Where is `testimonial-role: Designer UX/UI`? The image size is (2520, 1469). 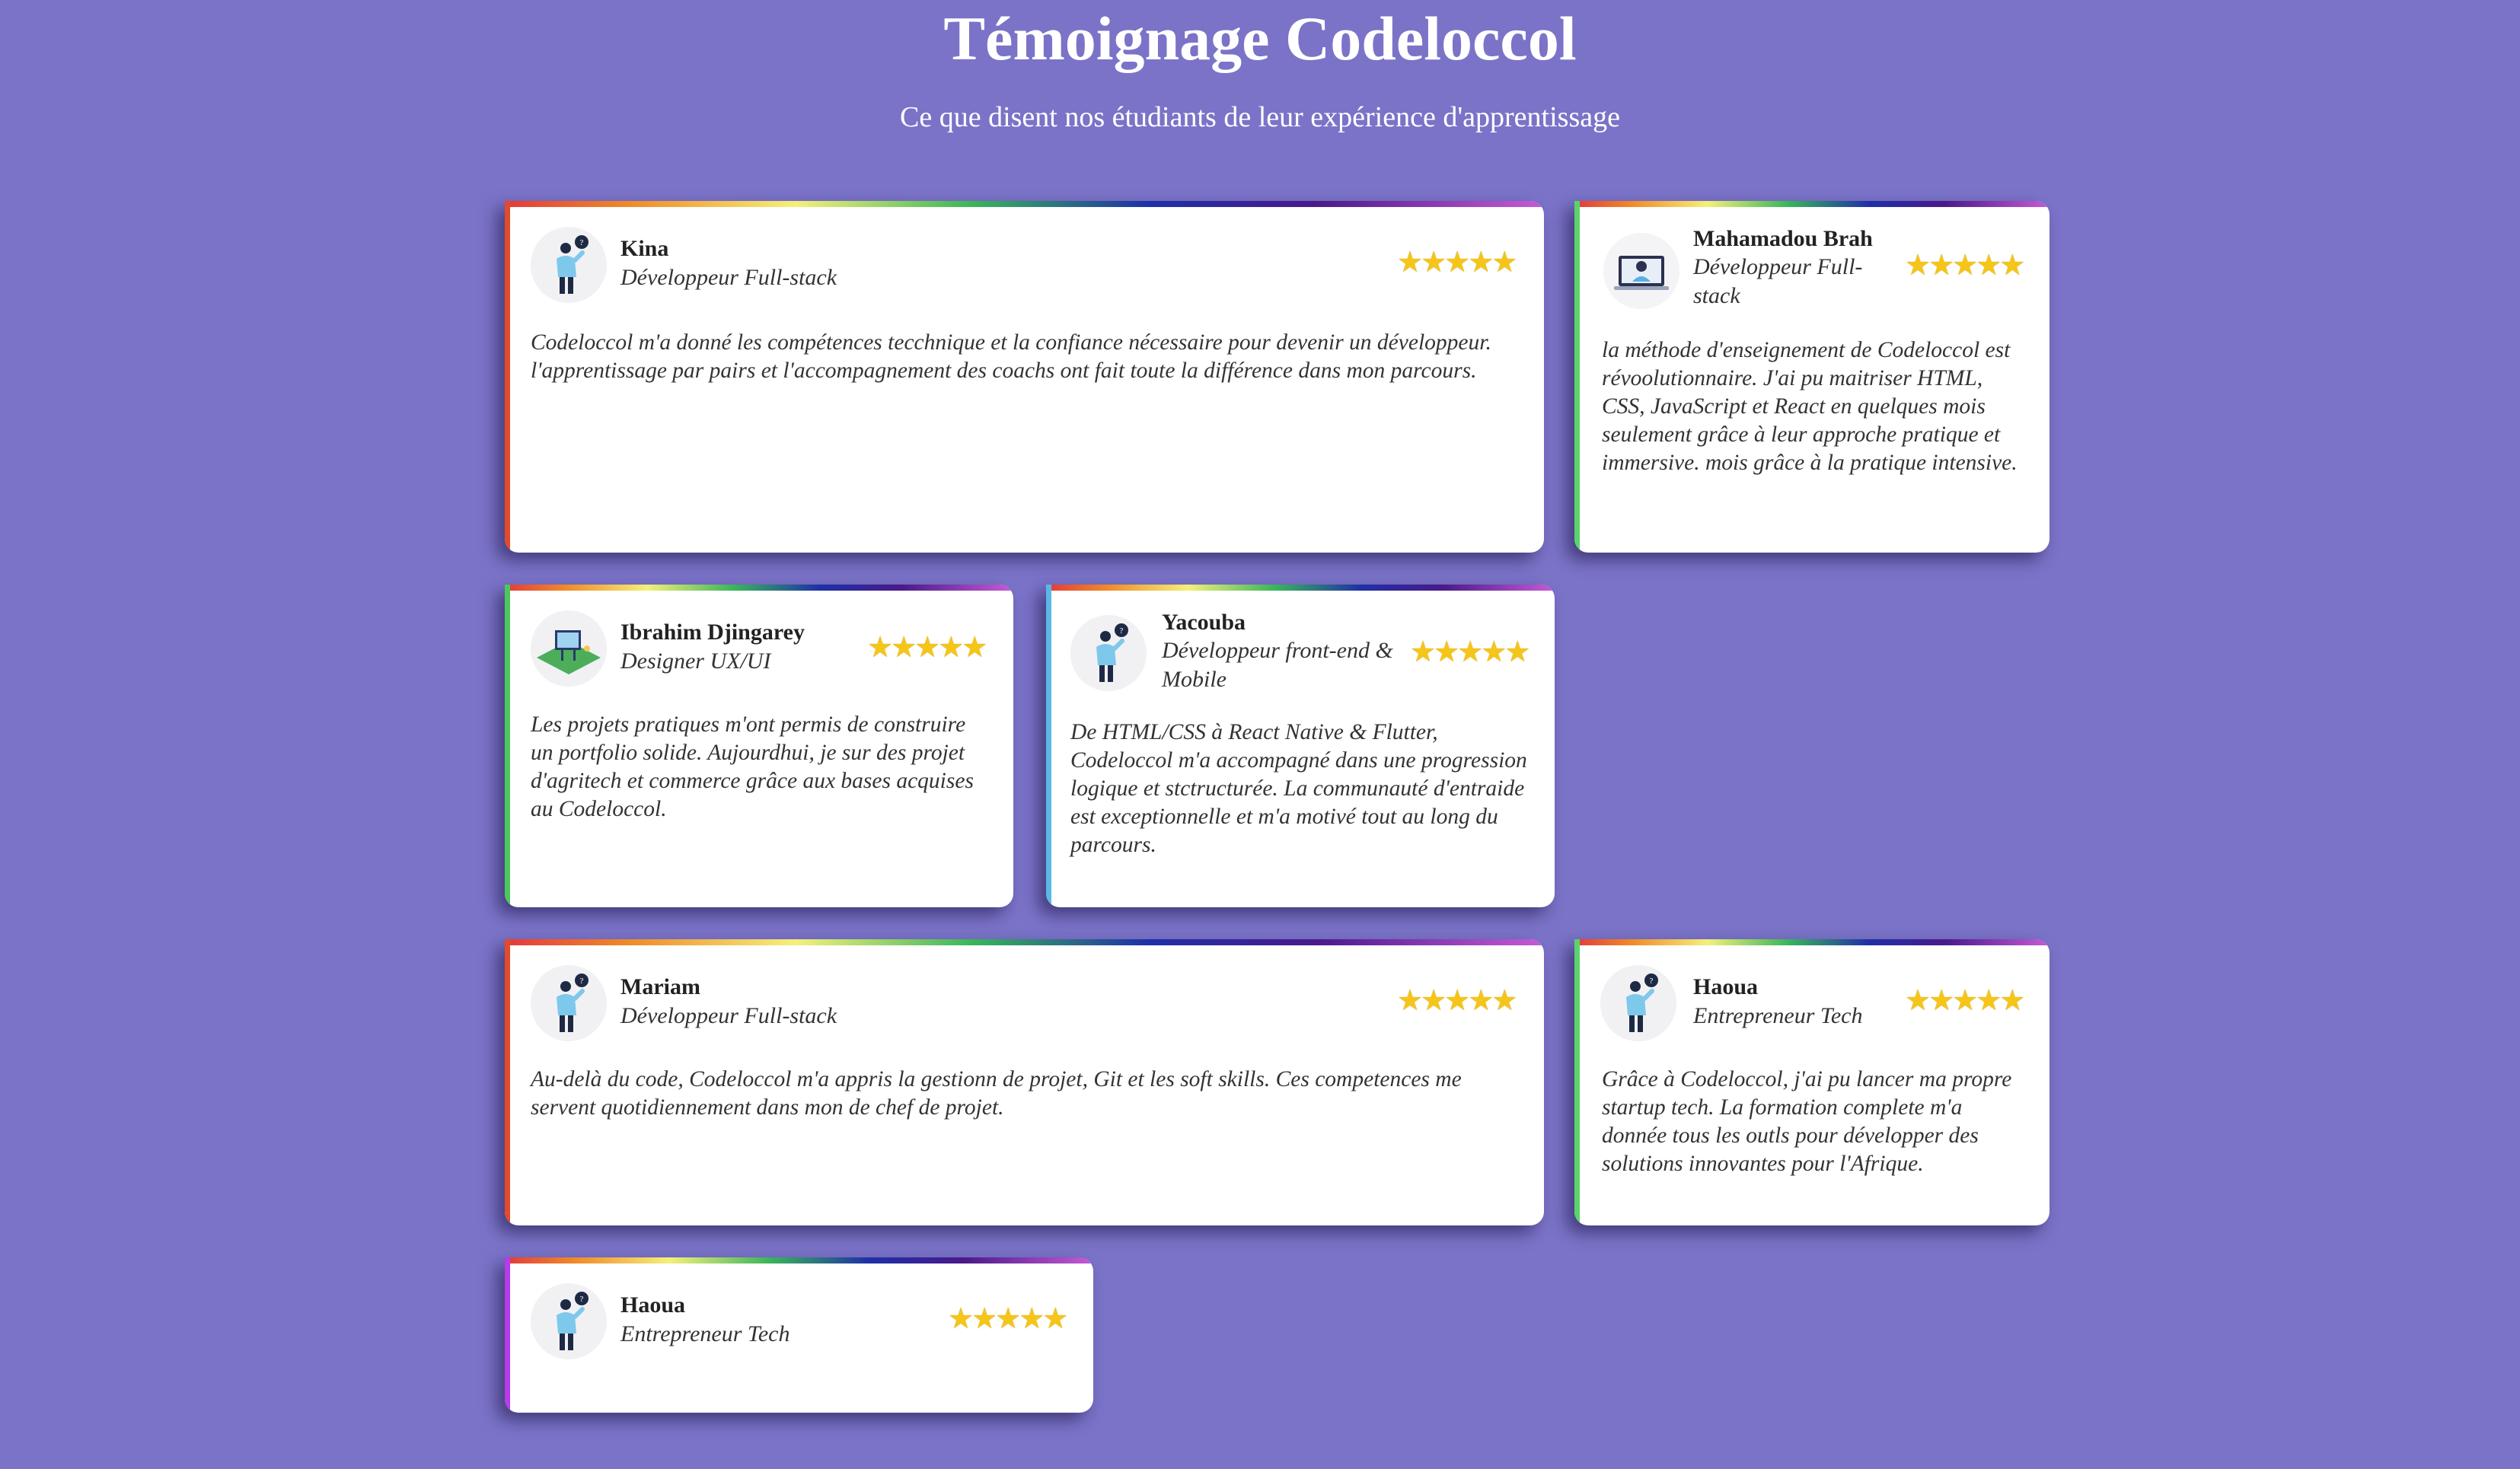
testimonial-role: Designer UX/UI is located at coordinates (695, 661).